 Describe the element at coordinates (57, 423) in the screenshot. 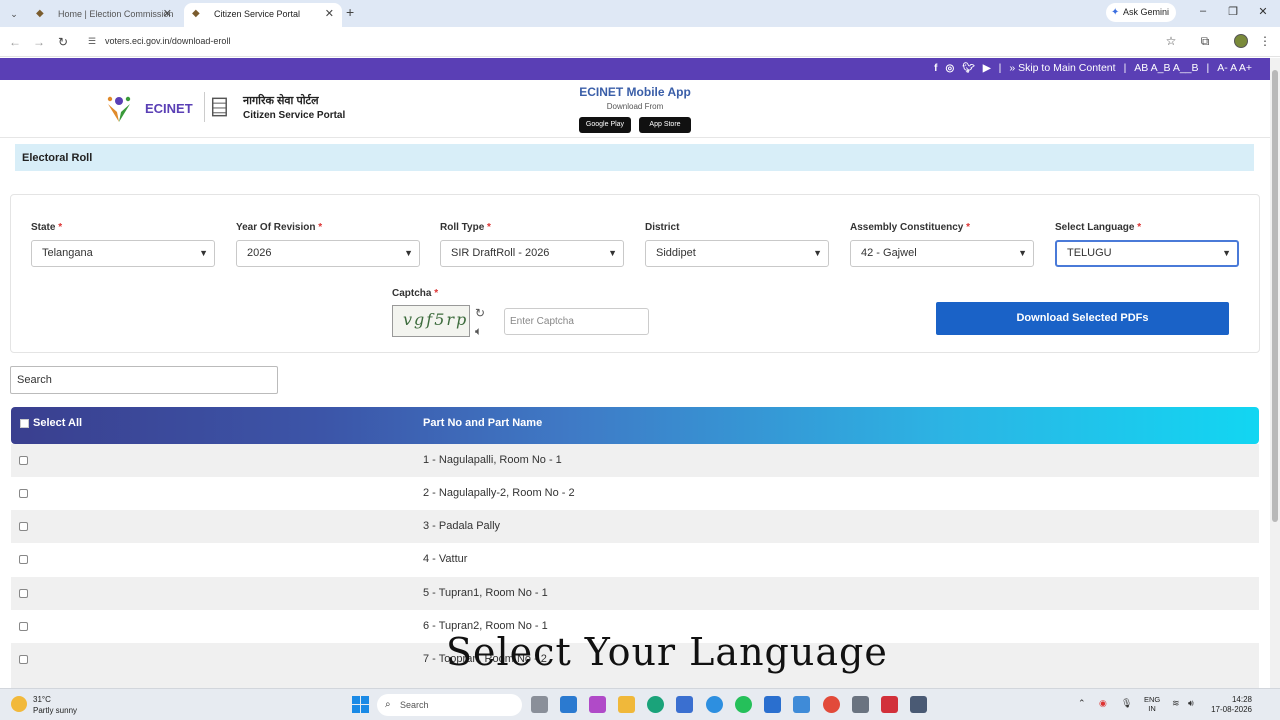

I see `select-all-label: Select All` at that location.